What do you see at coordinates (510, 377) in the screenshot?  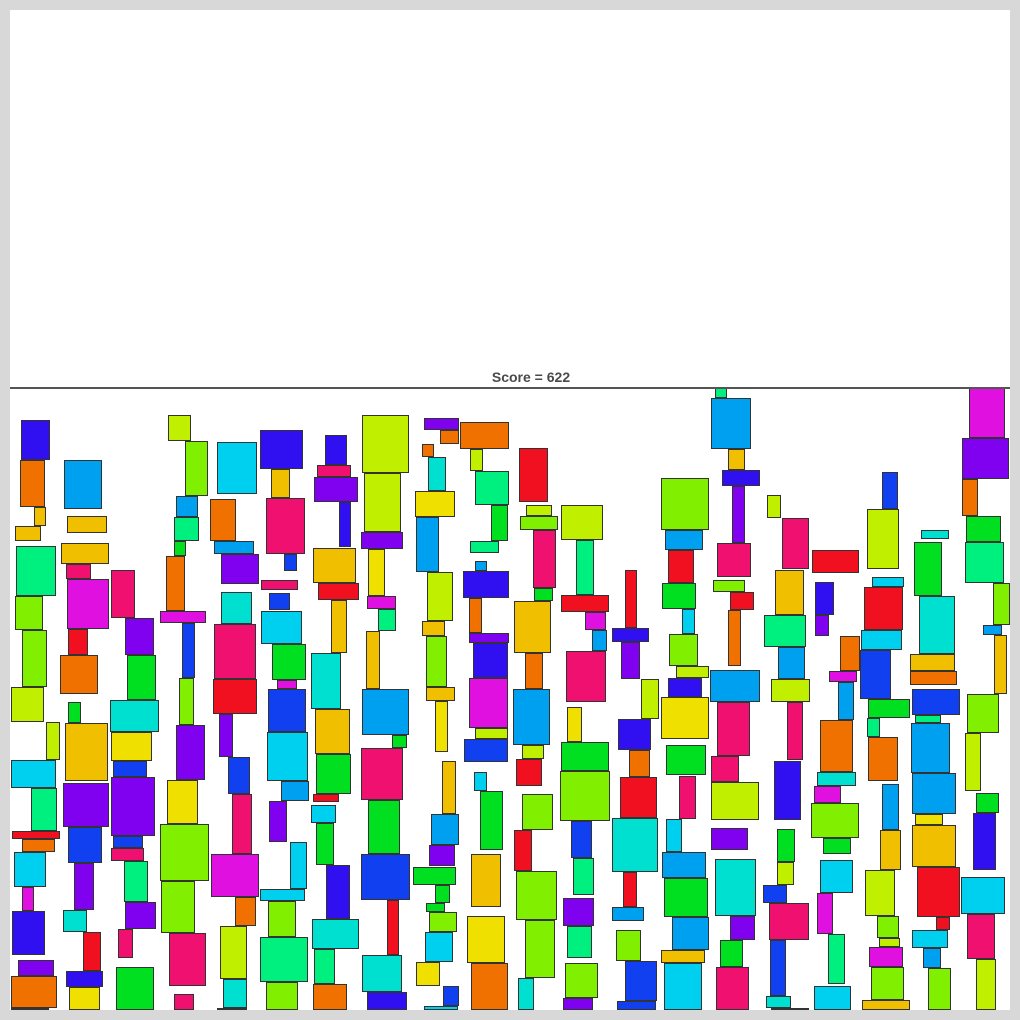 I see `score-display: Score = 622` at bounding box center [510, 377].